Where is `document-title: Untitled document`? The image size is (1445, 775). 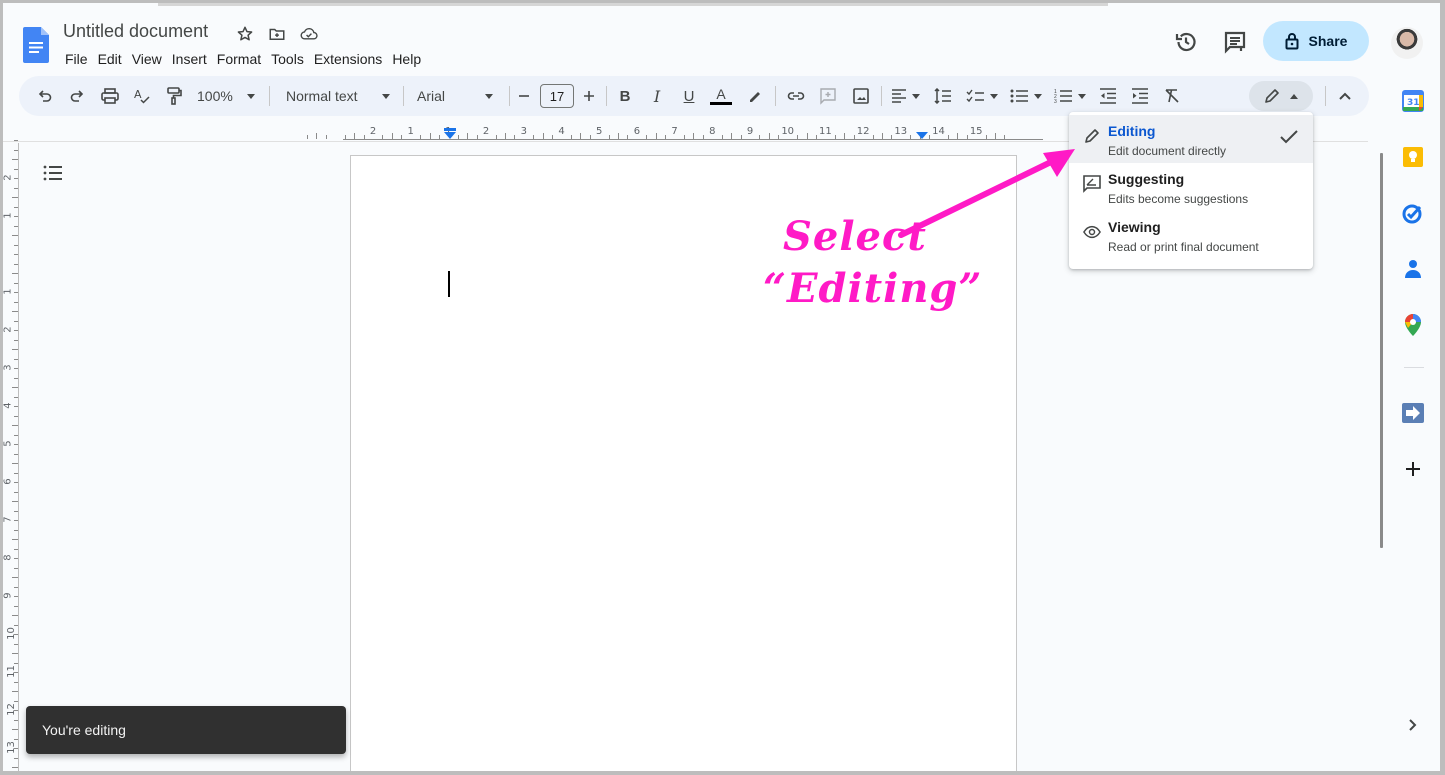
document-title: Untitled document is located at coordinates (135, 31).